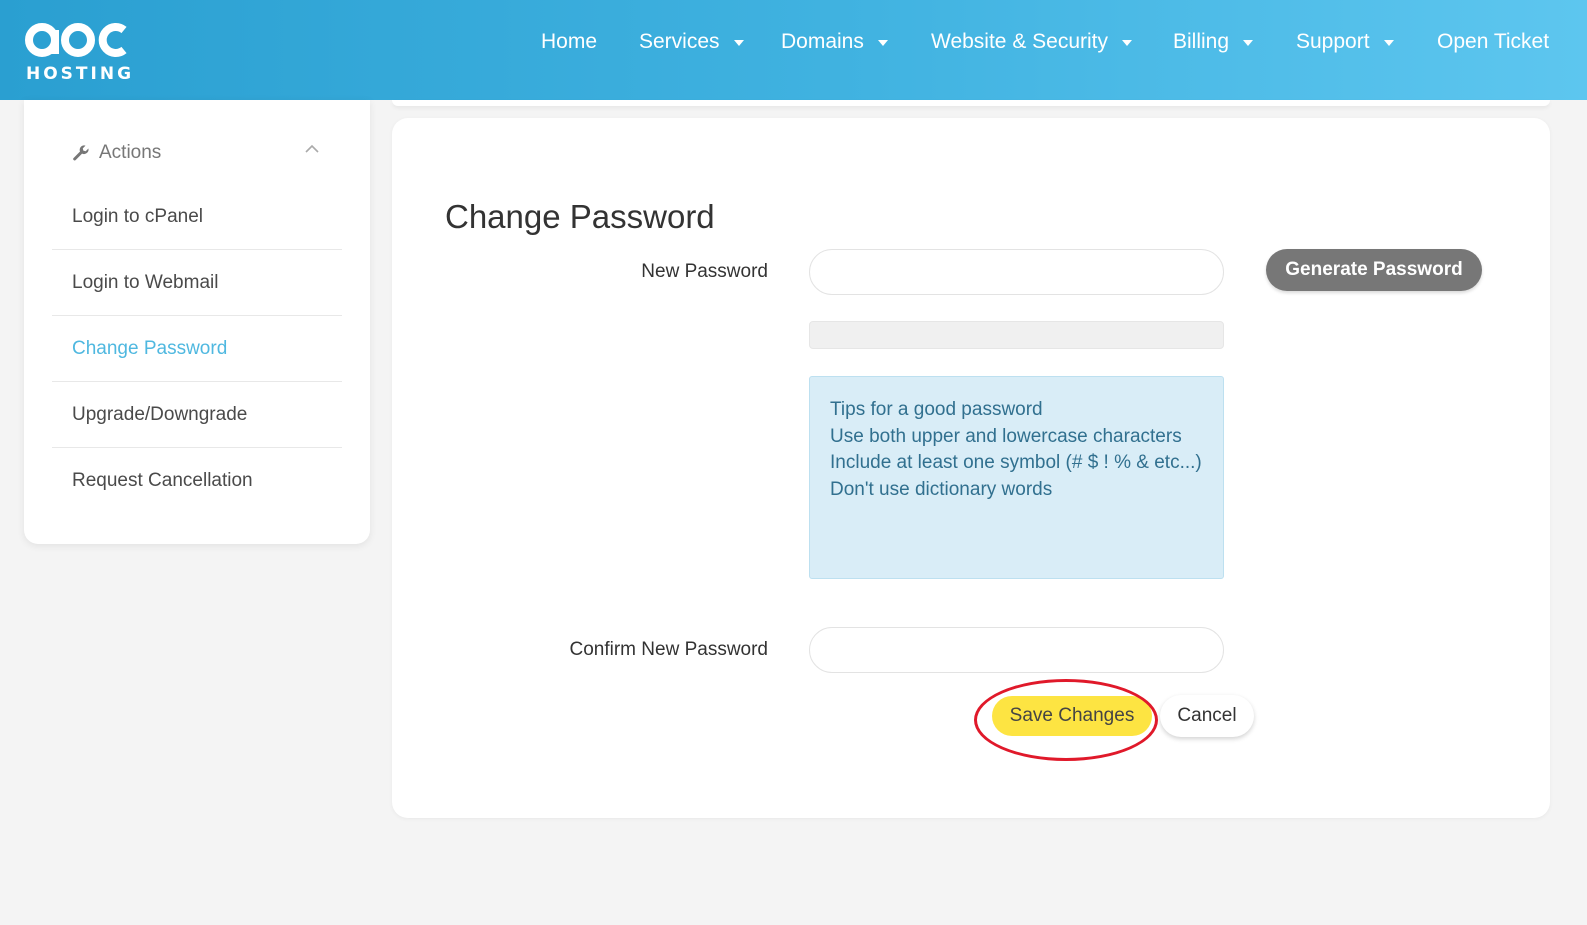  What do you see at coordinates (1207, 716) in the screenshot?
I see `cancel-button: Cancel` at bounding box center [1207, 716].